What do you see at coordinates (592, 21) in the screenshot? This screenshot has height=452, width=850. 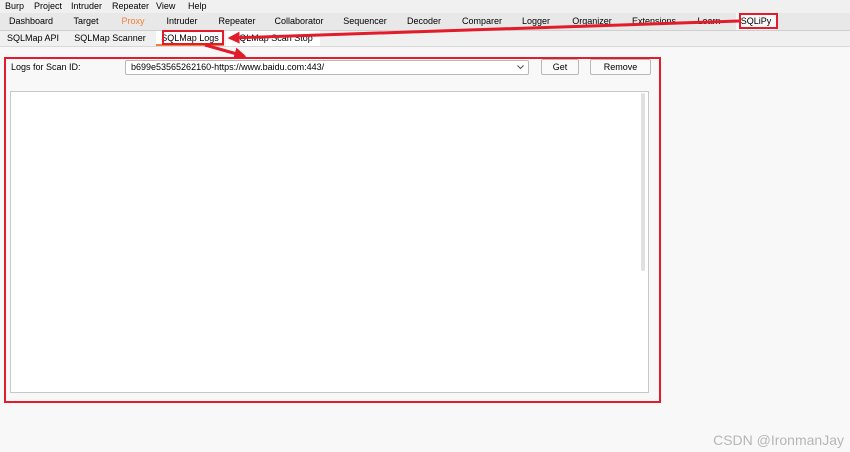 I see `tab-organizer: Organizer` at bounding box center [592, 21].